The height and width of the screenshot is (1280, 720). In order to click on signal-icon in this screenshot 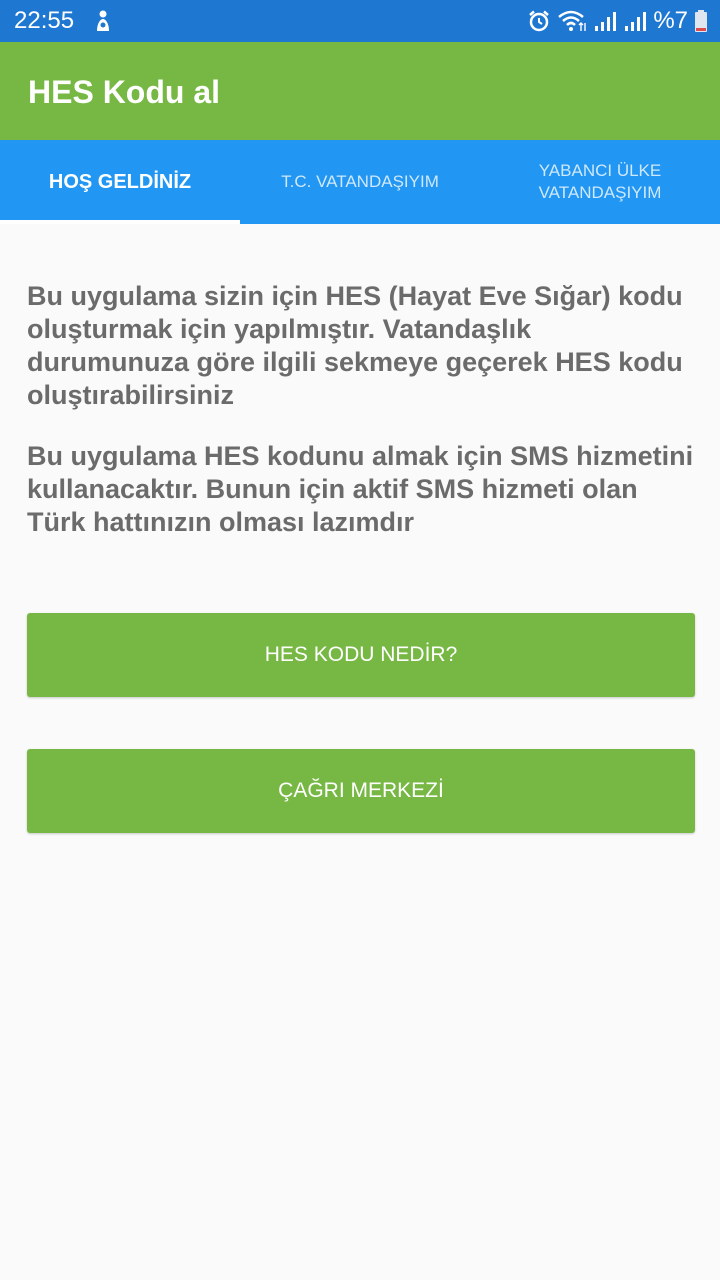, I will do `click(605, 21)`.